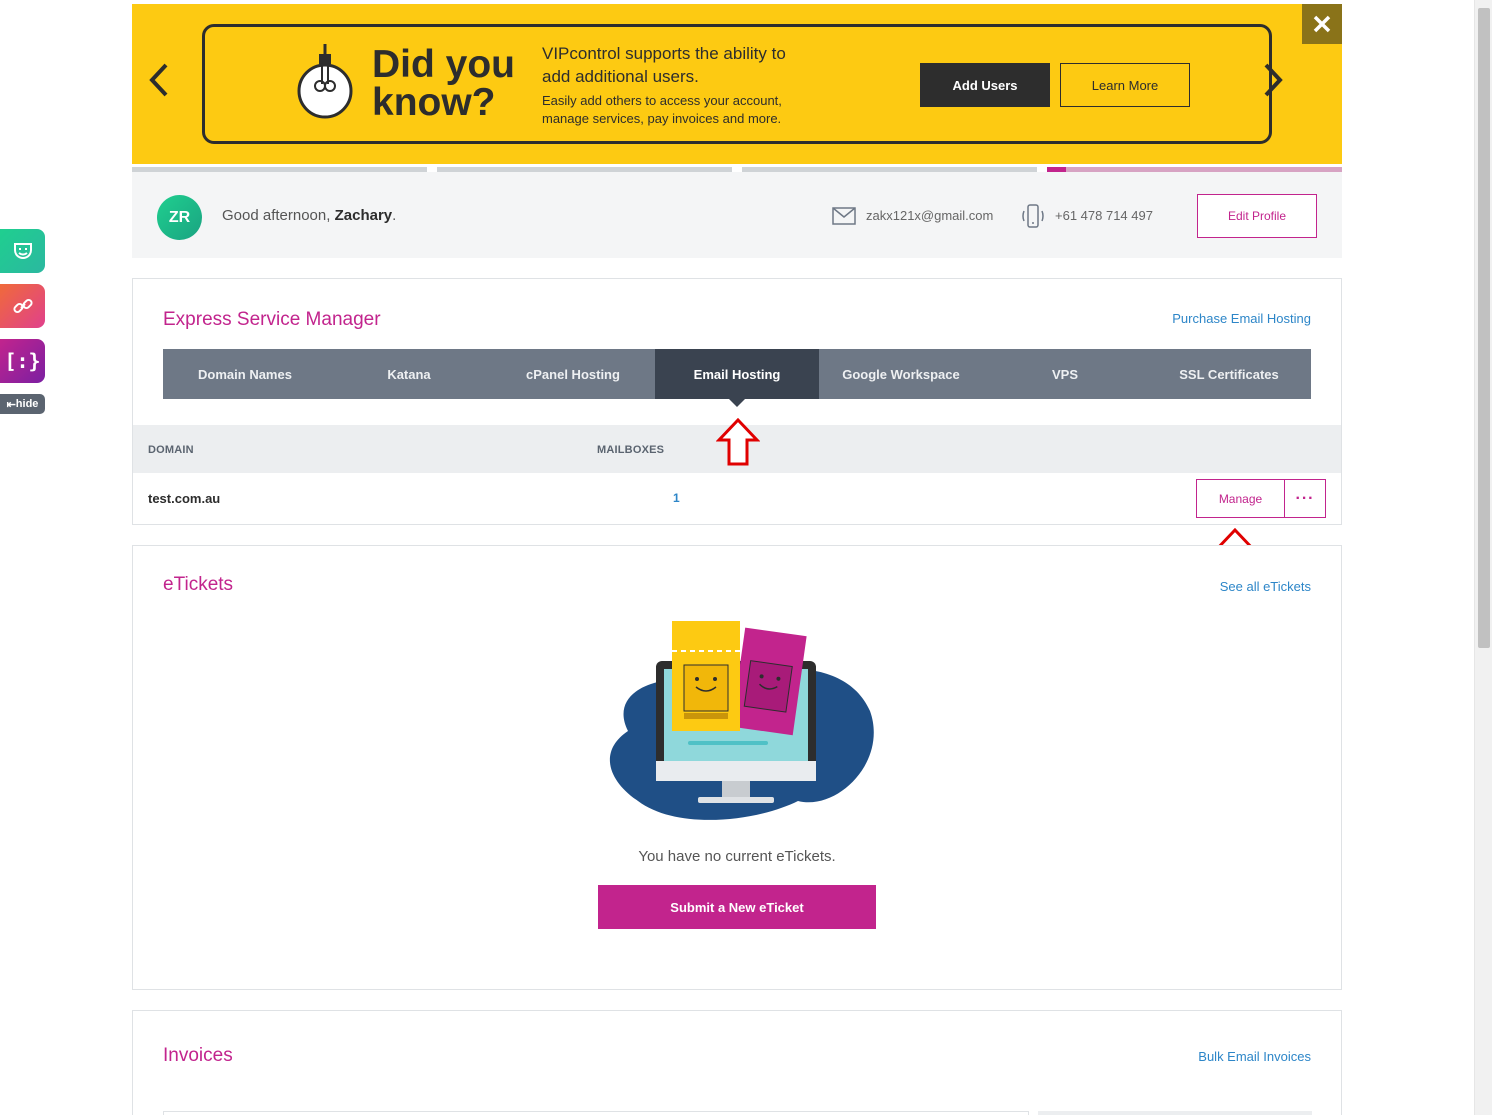  I want to click on link-icon, so click(22, 306).